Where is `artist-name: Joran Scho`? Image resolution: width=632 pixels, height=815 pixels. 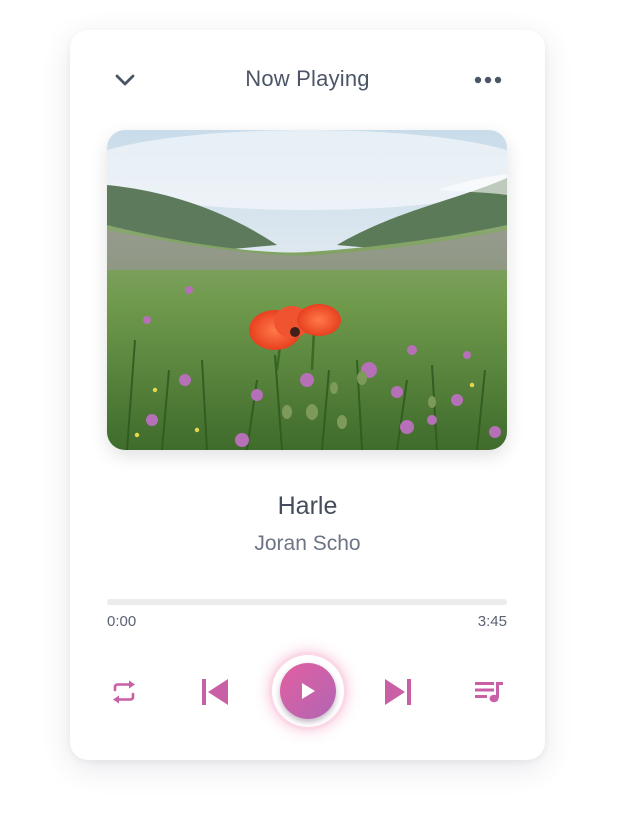
artist-name: Joran Scho is located at coordinates (307, 543).